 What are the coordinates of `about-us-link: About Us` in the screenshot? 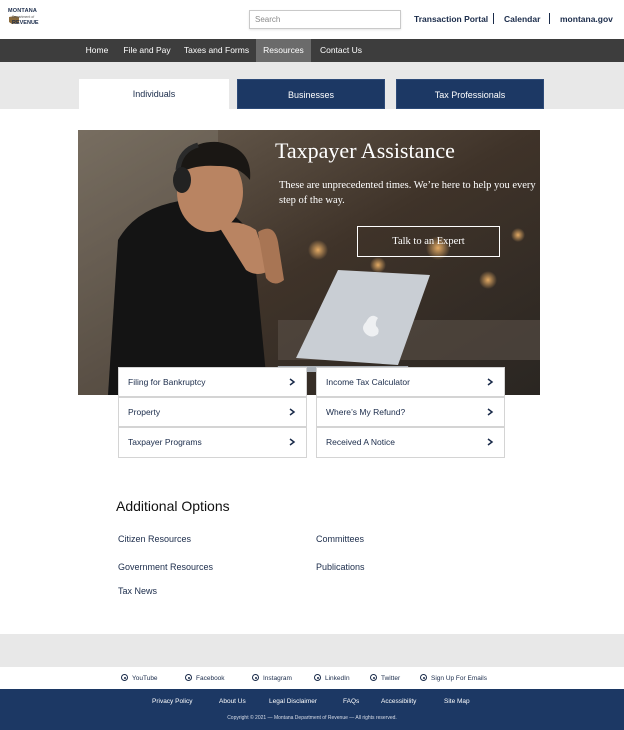 It's located at (232, 701).